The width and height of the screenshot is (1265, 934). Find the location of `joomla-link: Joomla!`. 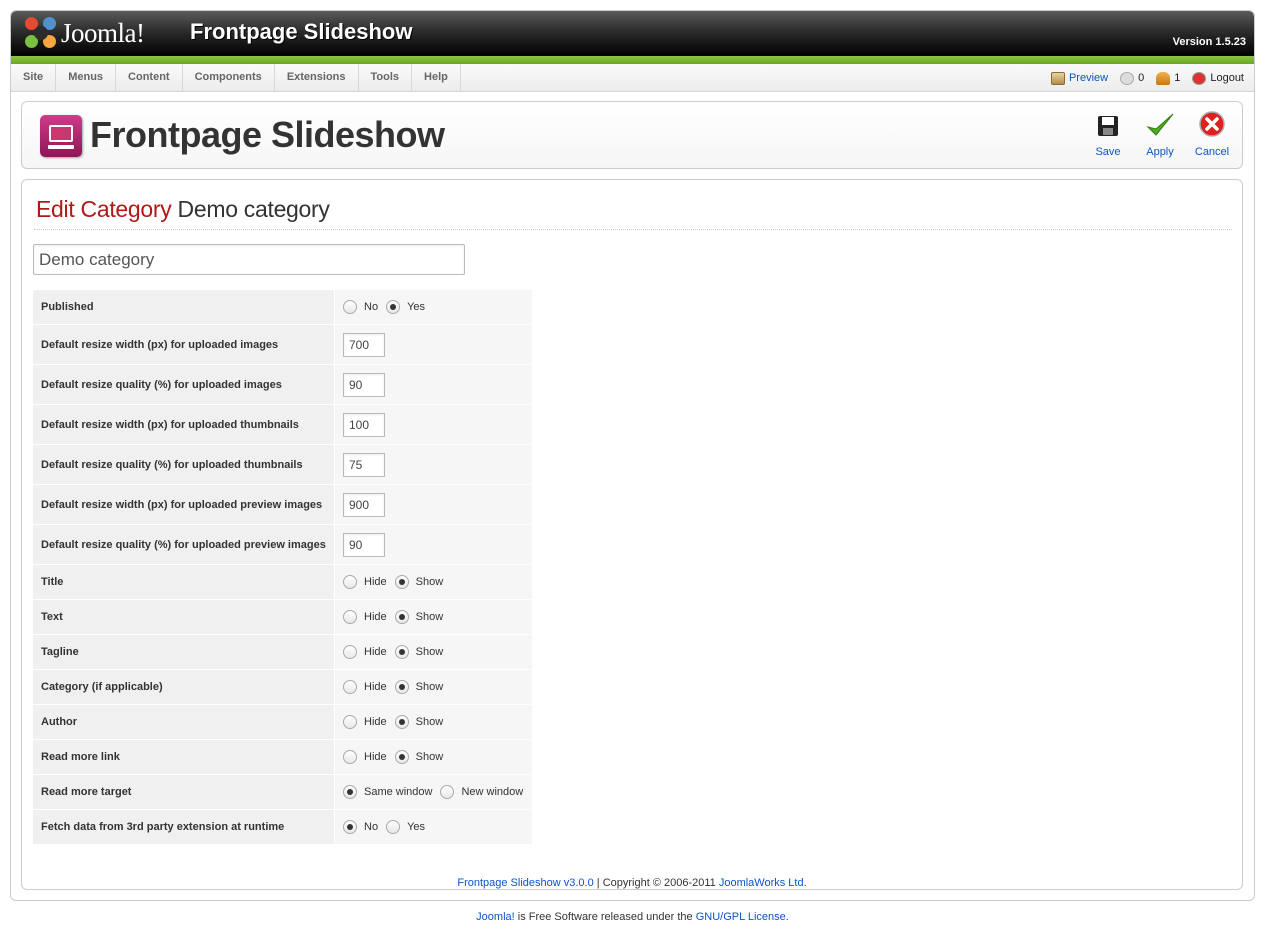

joomla-link: Joomla! is located at coordinates (495, 917).